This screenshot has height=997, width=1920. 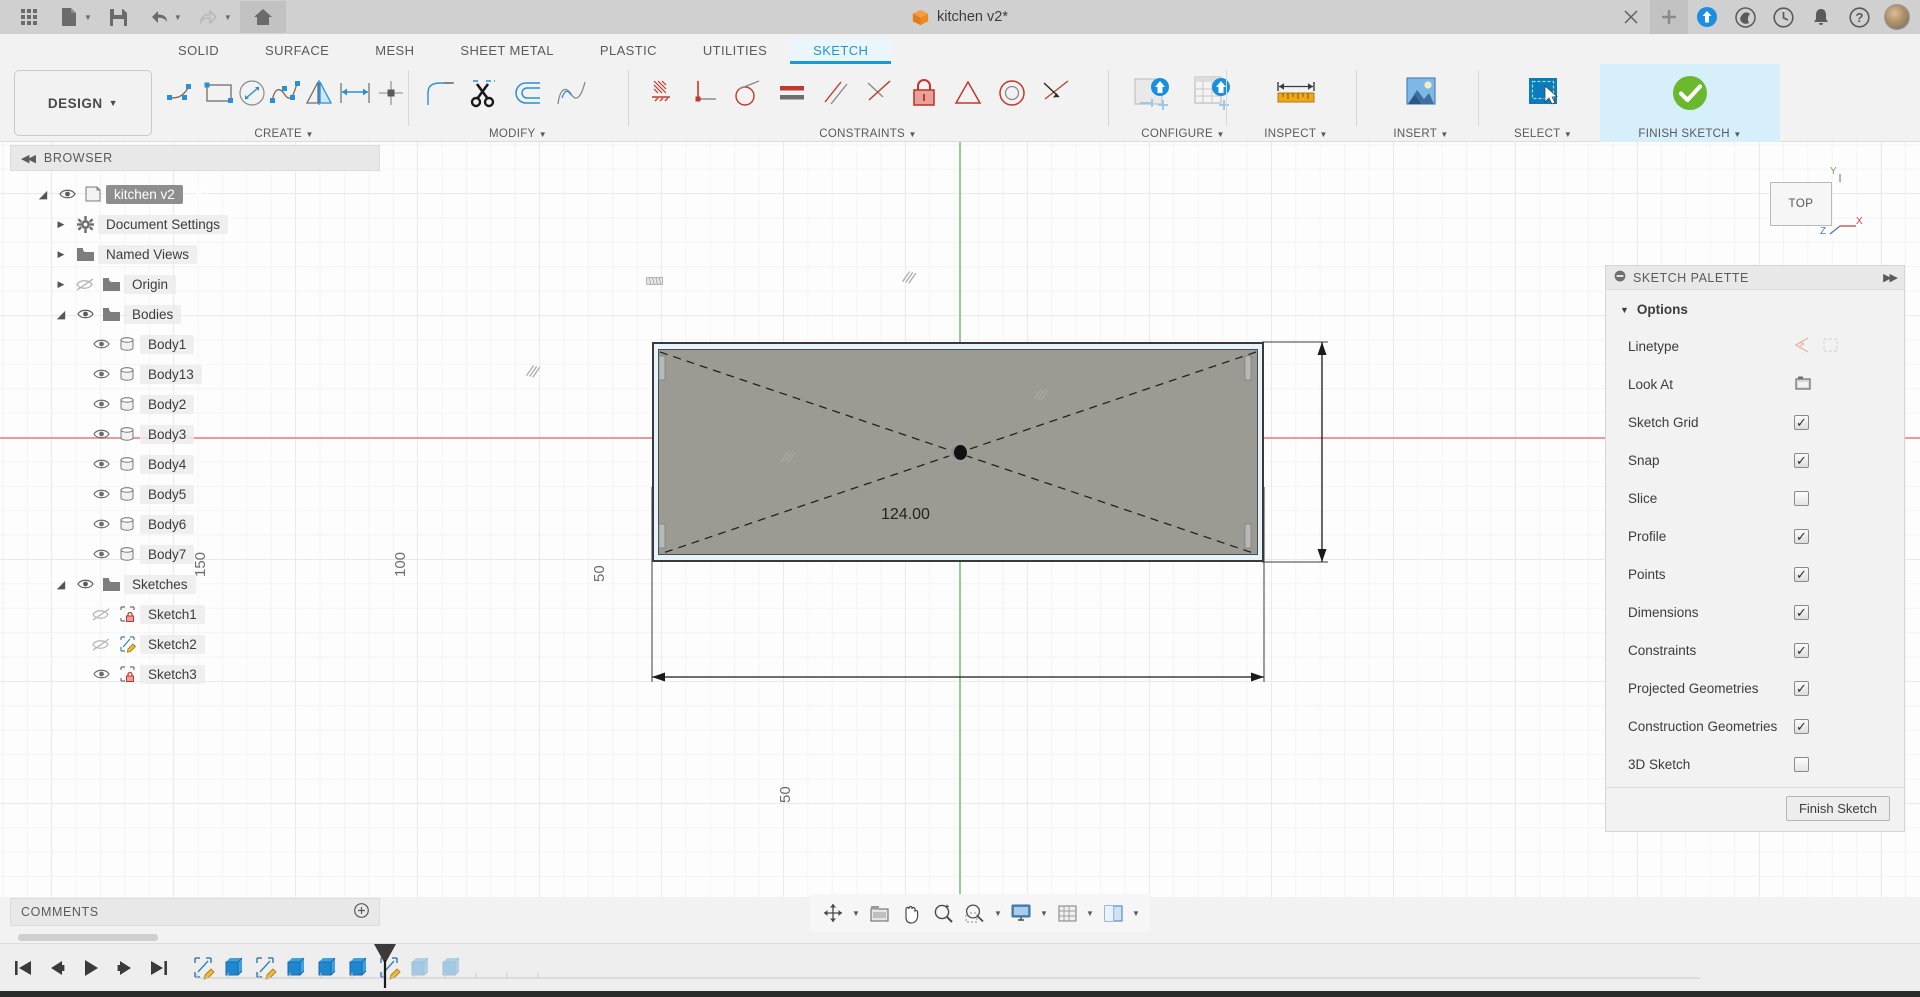 I want to click on constraints-checkbox: ✓, so click(x=1801, y=650).